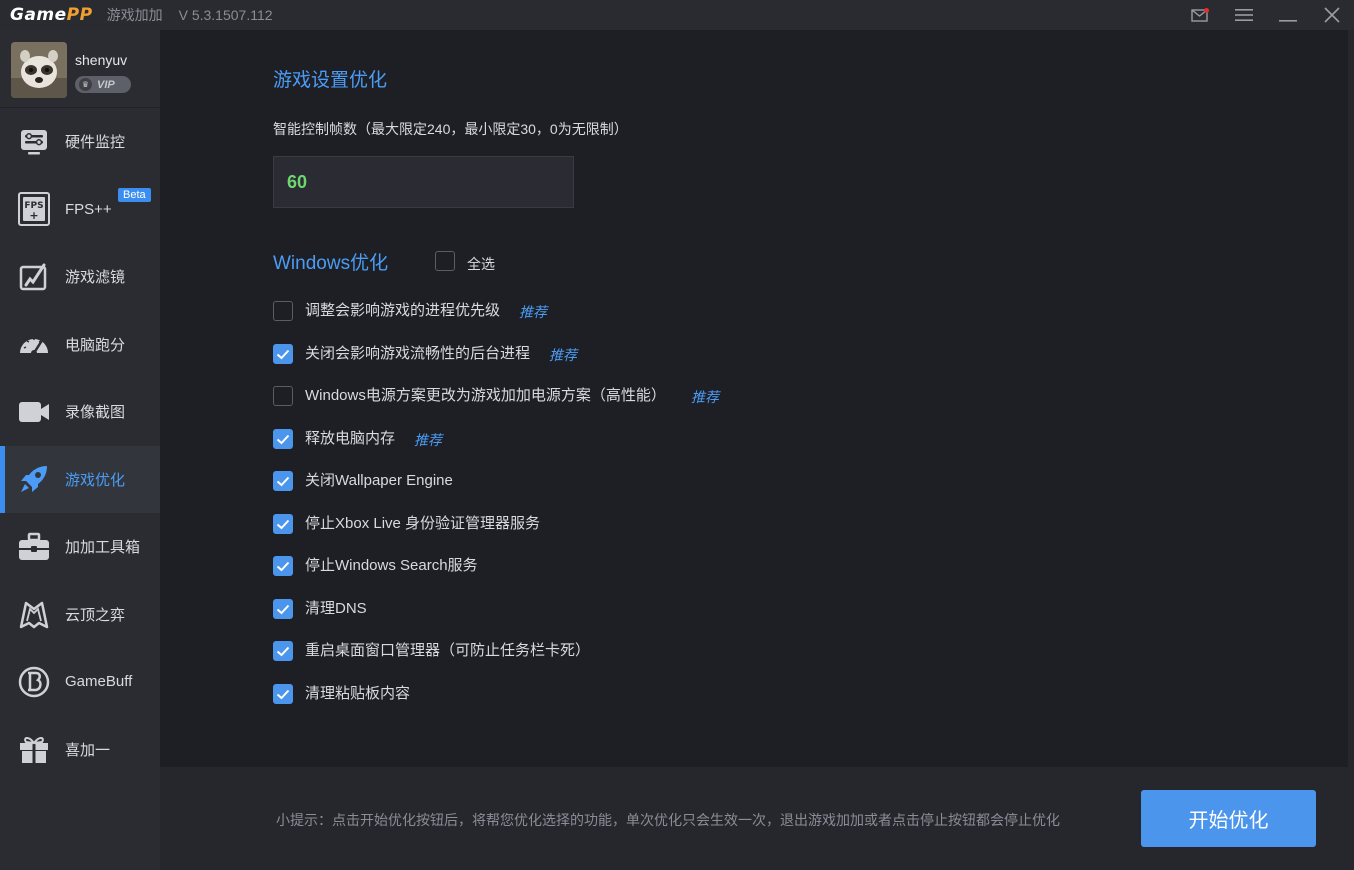  I want to click on speedometer-icon, so click(34, 344).